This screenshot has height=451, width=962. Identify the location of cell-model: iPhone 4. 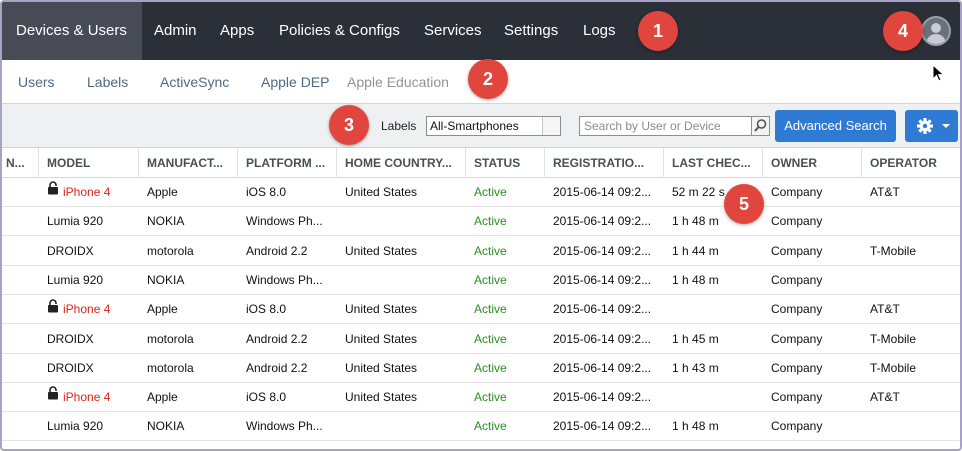
(89, 192).